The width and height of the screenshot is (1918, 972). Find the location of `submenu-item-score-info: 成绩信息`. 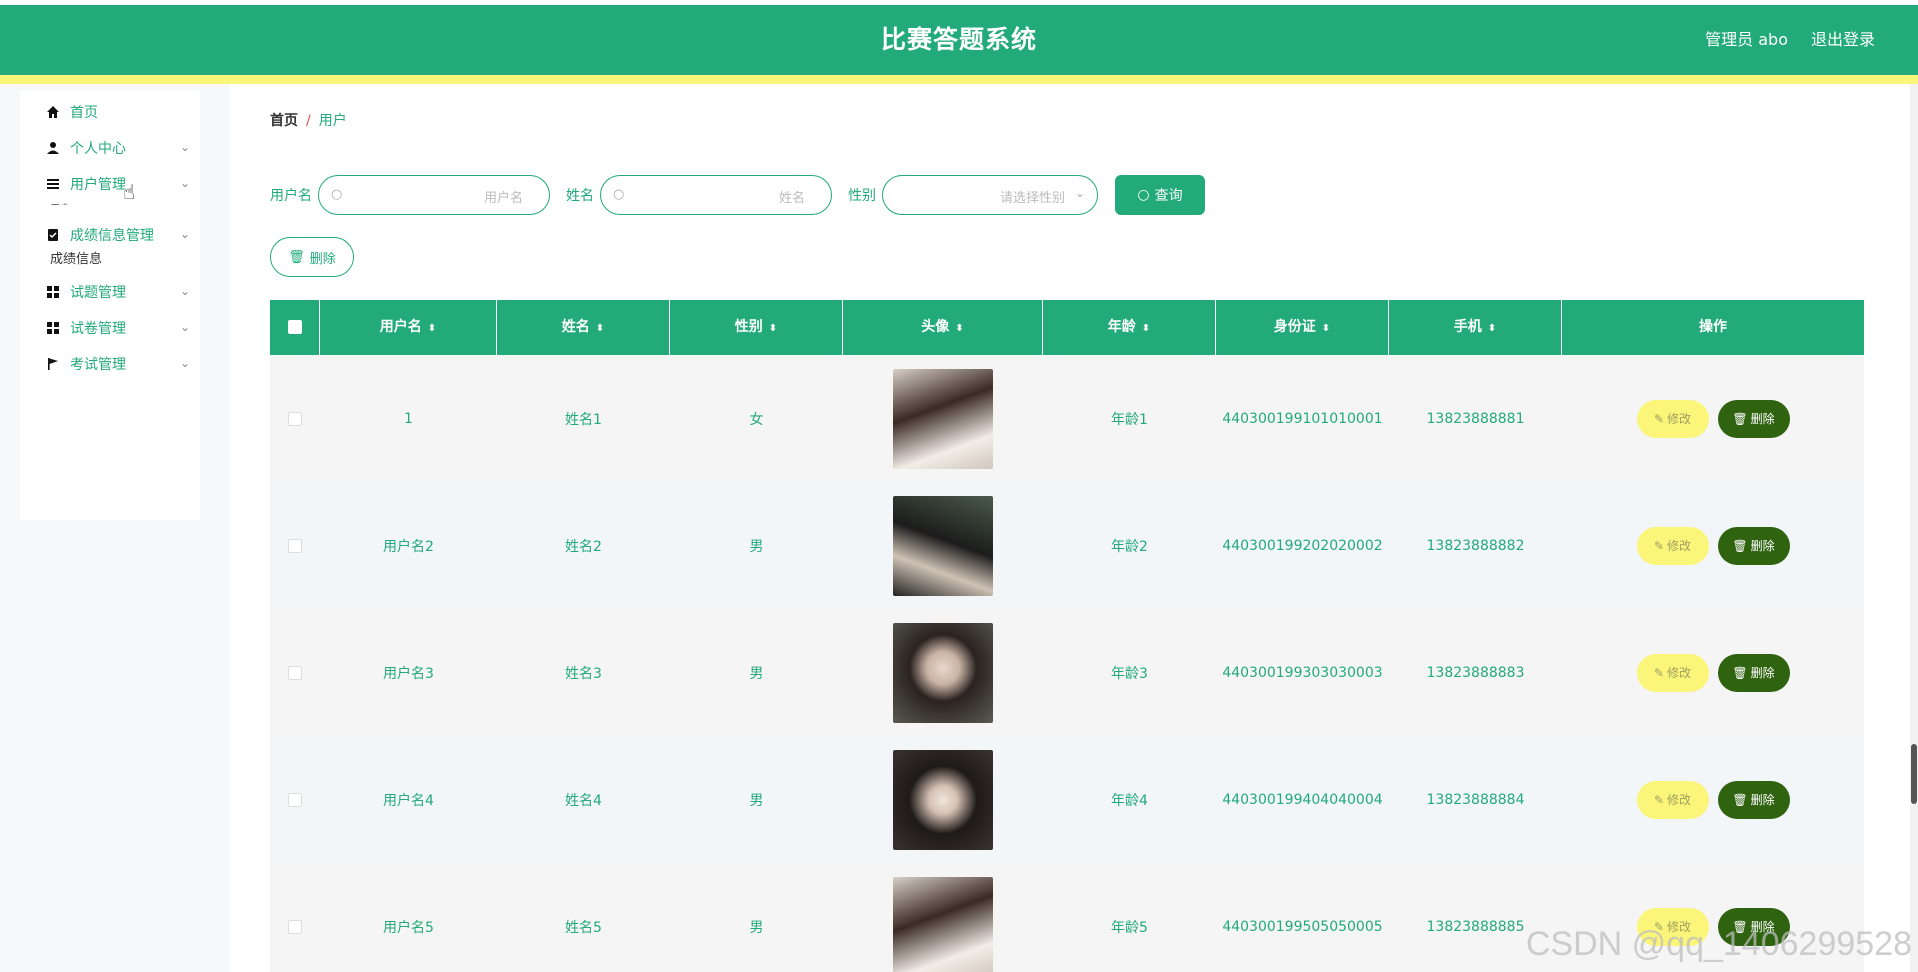

submenu-item-score-info: 成绩信息 is located at coordinates (76, 257).